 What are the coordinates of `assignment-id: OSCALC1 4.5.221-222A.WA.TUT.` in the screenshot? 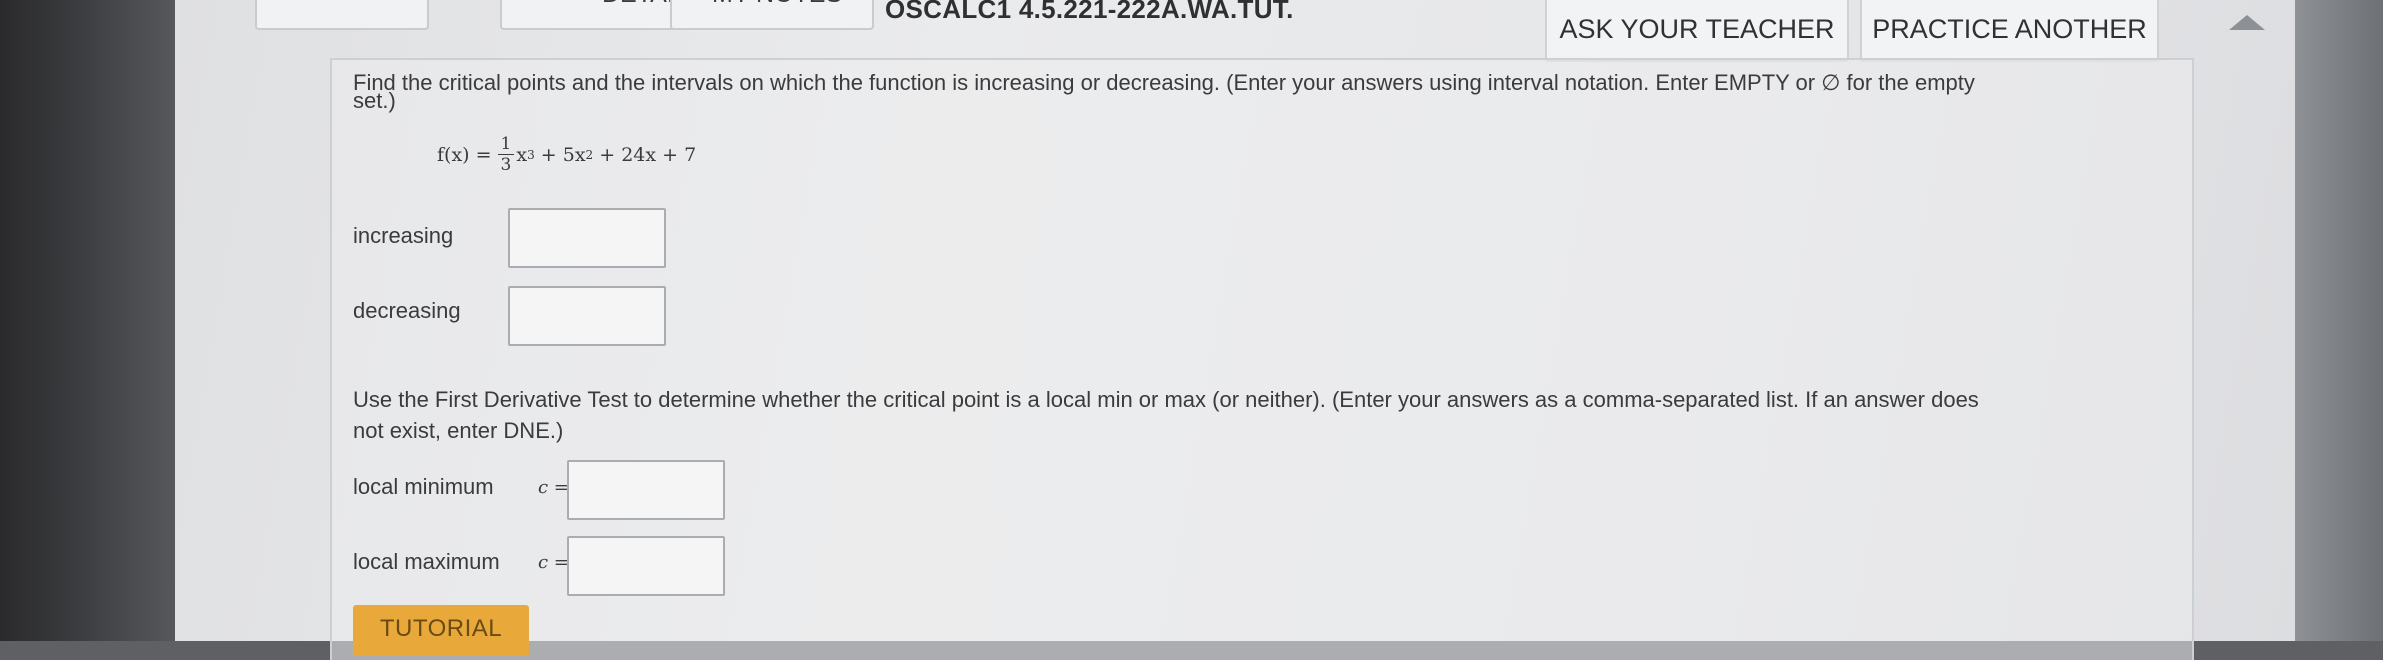 It's located at (1089, 12).